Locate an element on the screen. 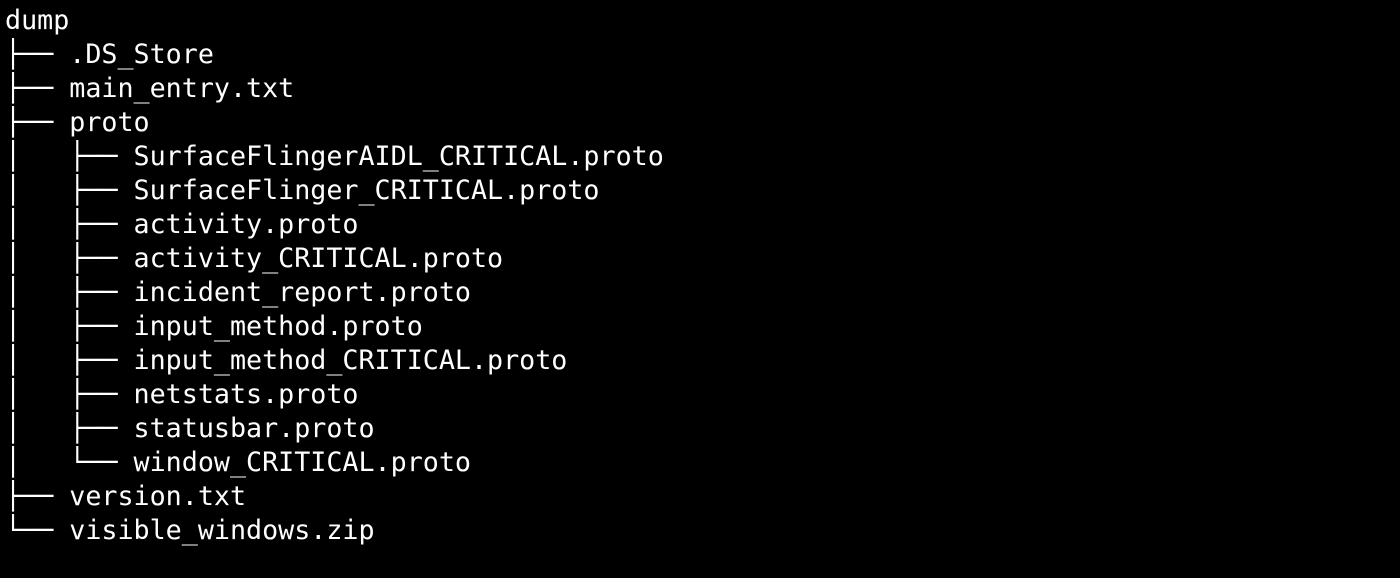 This screenshot has height=578, width=1400. tree-file-name: activity_CRITICAL.proto is located at coordinates (319, 258).